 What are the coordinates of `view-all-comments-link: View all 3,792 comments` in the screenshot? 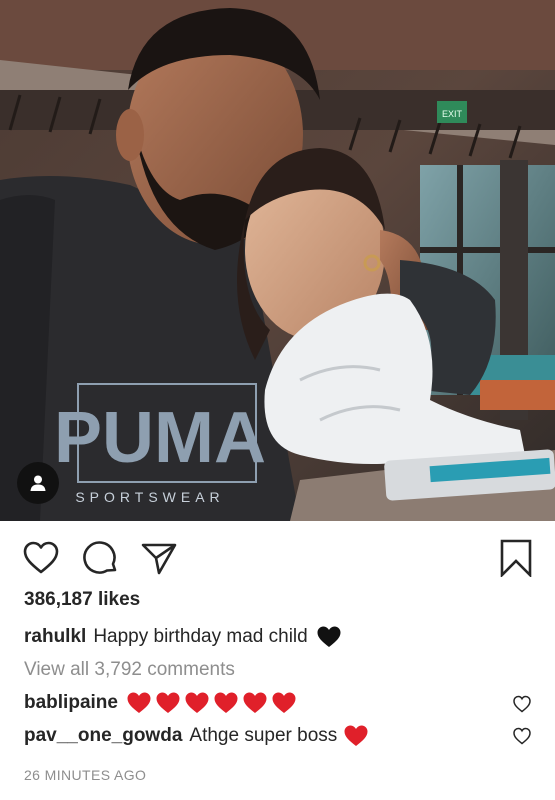 It's located at (129, 670).